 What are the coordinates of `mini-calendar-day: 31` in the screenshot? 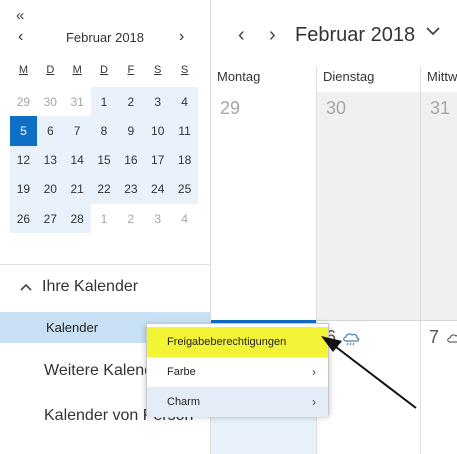 It's located at (77, 102).